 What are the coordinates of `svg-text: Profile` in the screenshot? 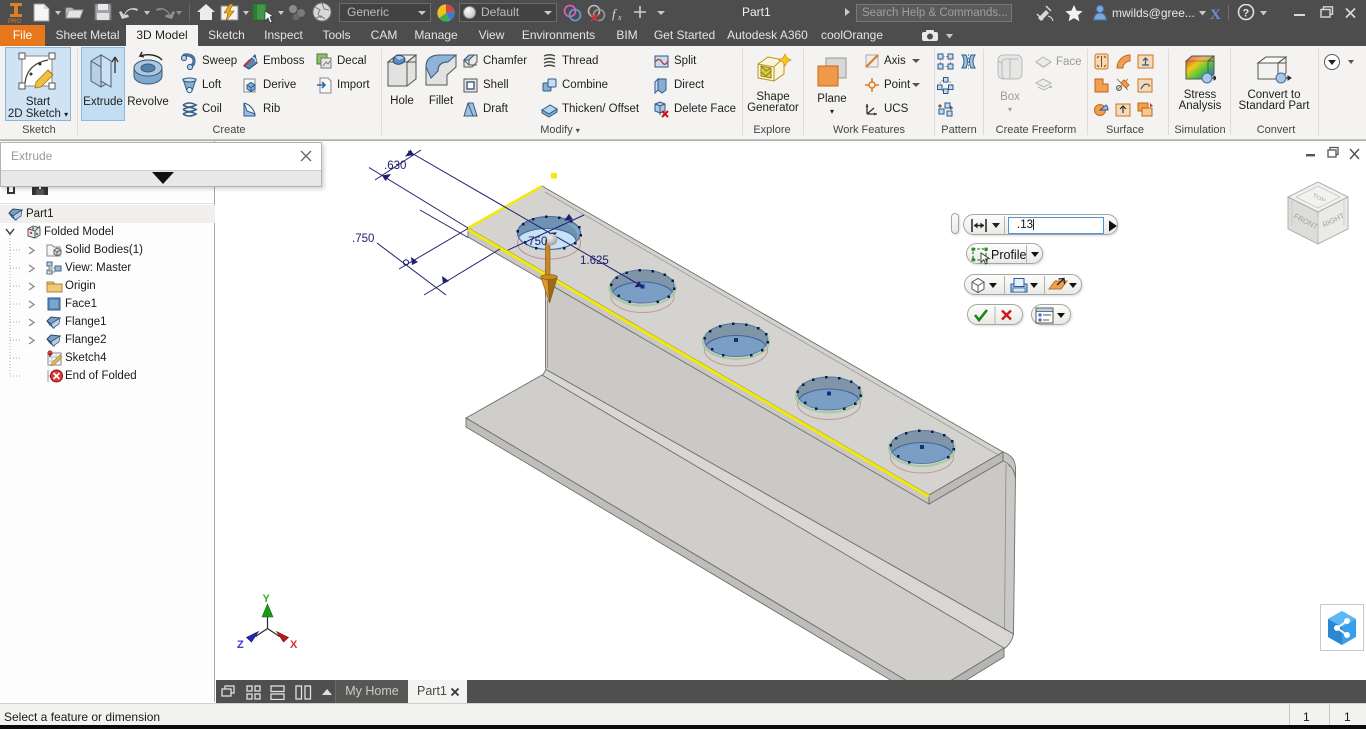 It's located at (1008, 255).